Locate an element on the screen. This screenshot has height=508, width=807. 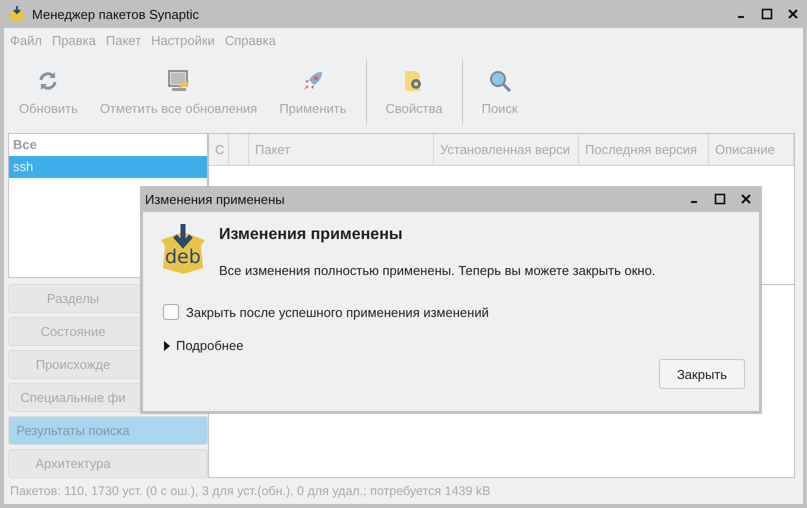
dialog-heading: Изменения применены is located at coordinates (311, 235).